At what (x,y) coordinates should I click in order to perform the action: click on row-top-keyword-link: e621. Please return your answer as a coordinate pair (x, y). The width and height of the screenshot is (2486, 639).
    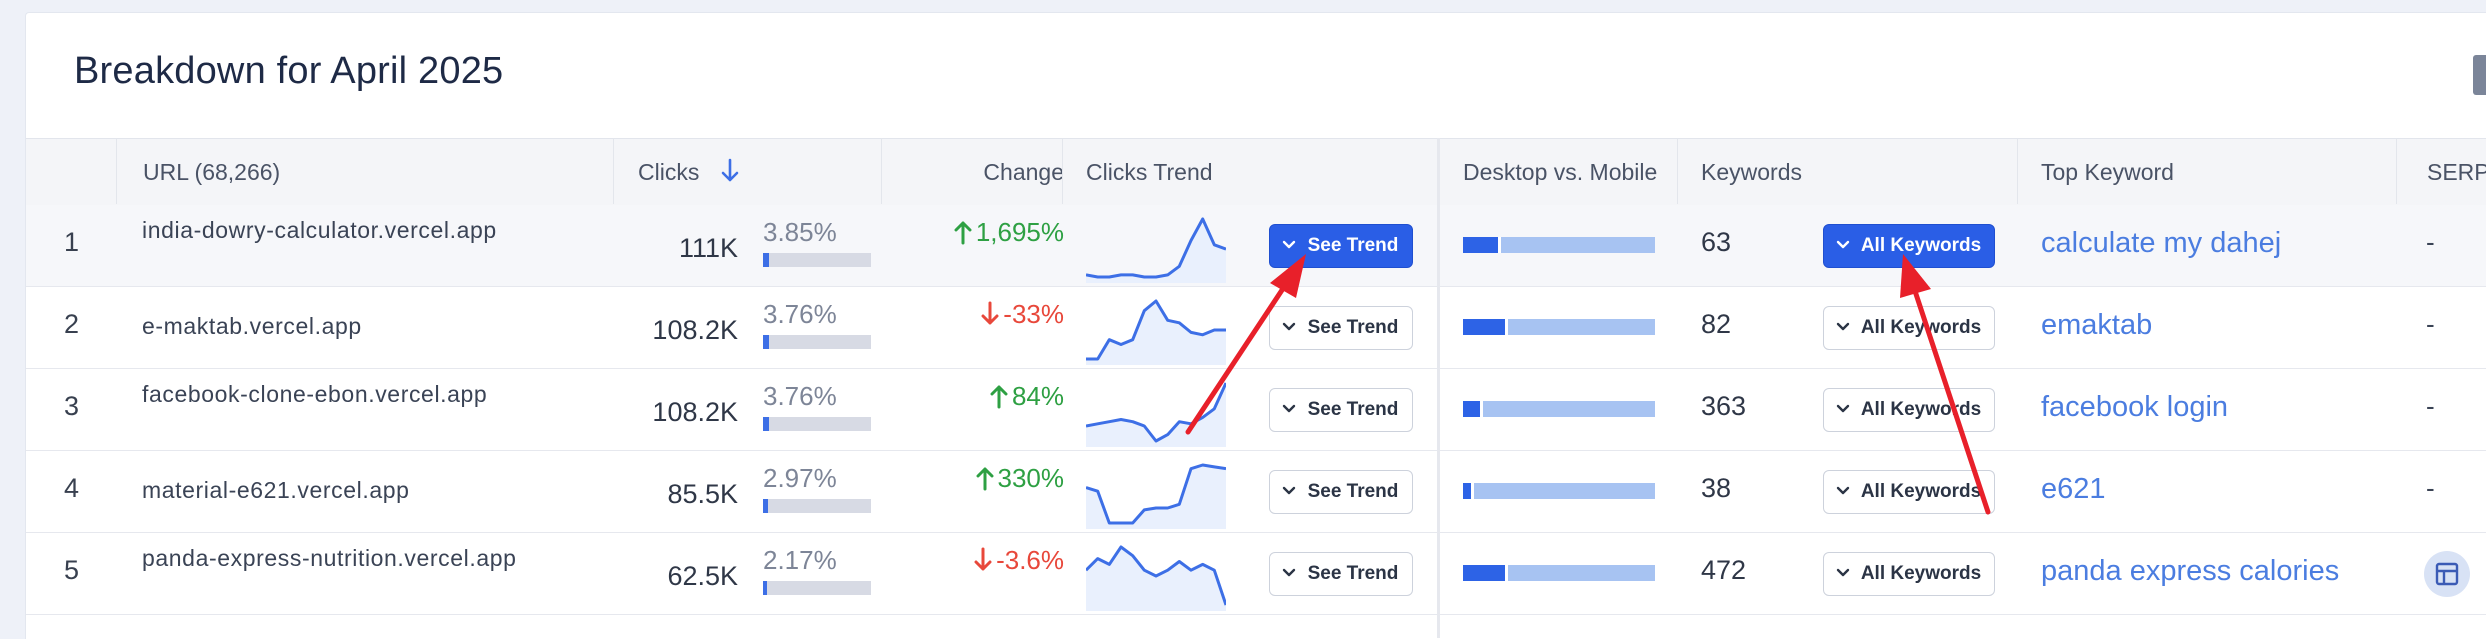
    Looking at the image, I should click on (2073, 489).